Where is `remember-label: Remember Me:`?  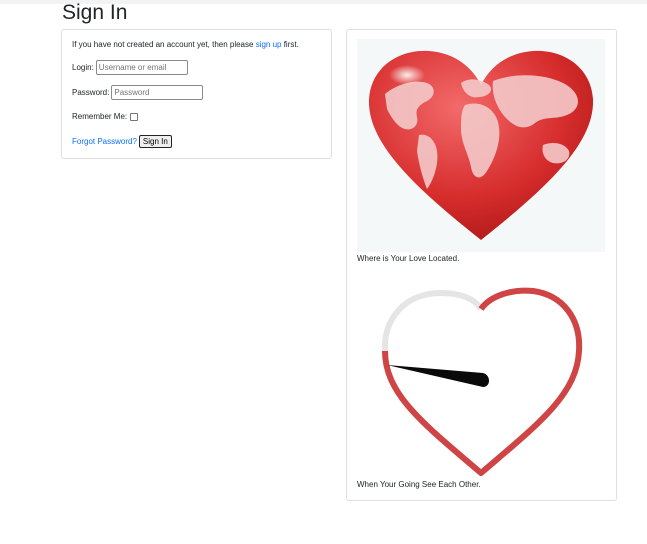
remember-label: Remember Me: is located at coordinates (100, 116).